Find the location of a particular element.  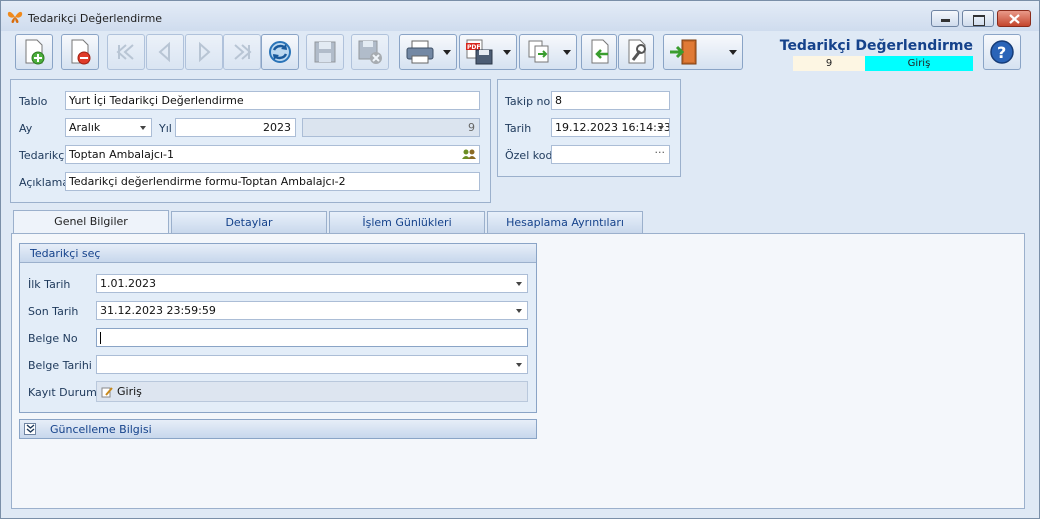

group-header: Tedarikçi seç is located at coordinates (278, 253).